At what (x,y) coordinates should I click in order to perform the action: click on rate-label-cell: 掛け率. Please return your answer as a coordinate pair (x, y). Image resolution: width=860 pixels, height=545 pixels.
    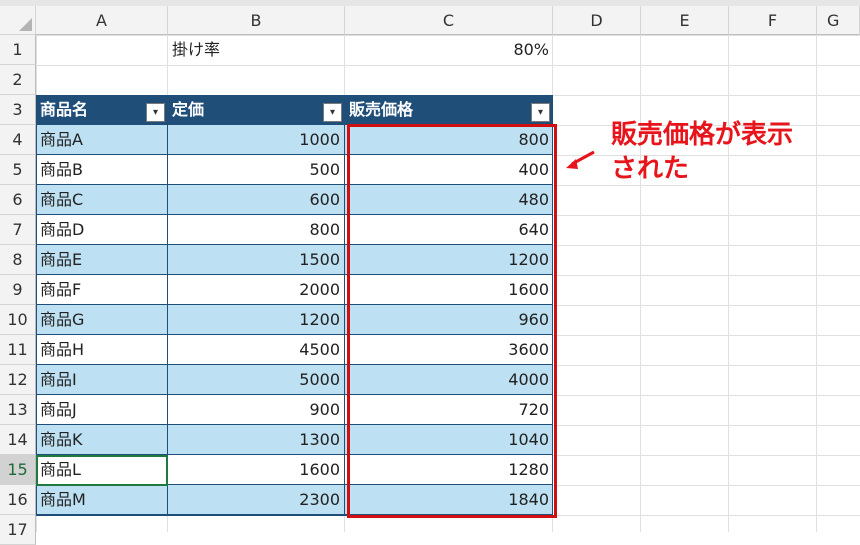
    Looking at the image, I should click on (256, 50).